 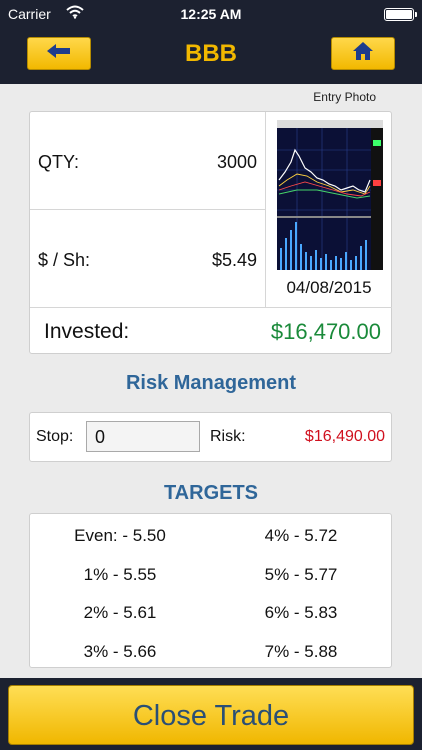 What do you see at coordinates (234, 260) in the screenshot?
I see `price-value: $5.49` at bounding box center [234, 260].